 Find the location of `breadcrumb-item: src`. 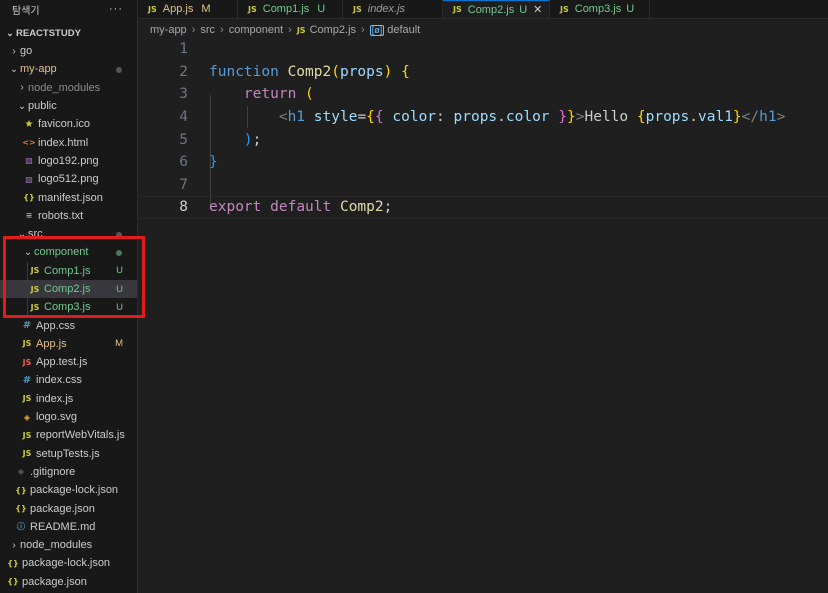

breadcrumb-item: src is located at coordinates (207, 30).